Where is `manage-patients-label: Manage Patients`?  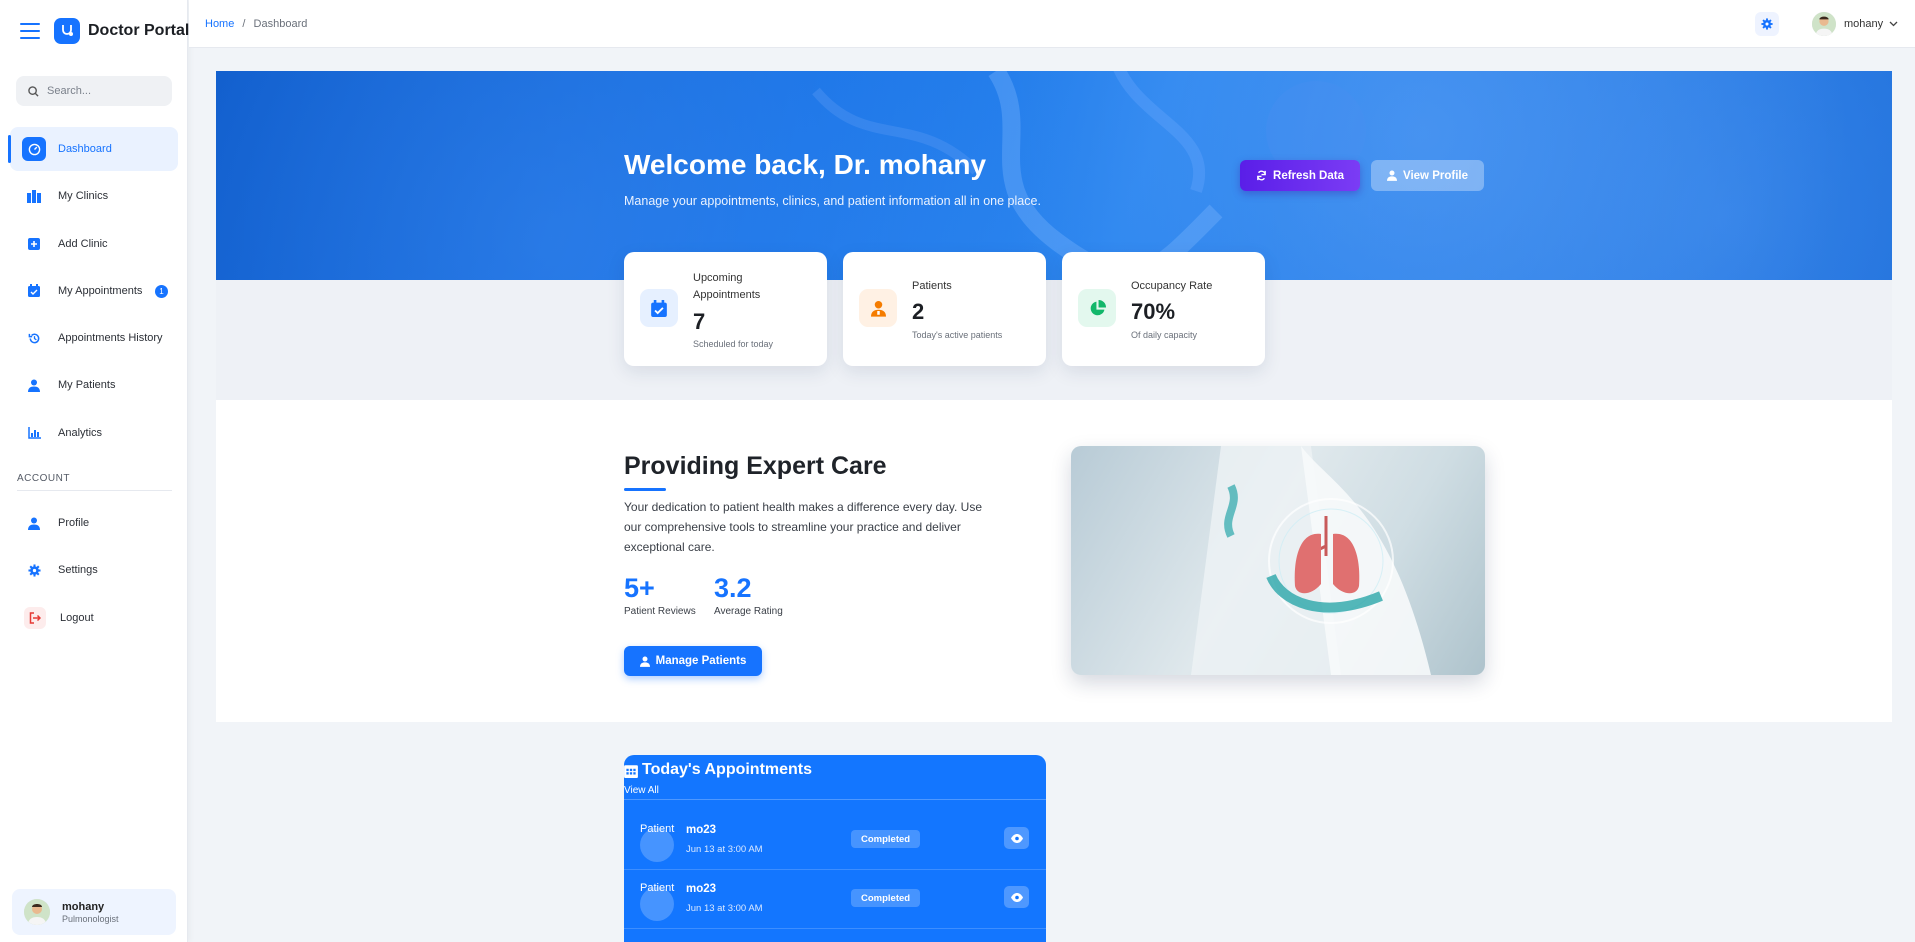
manage-patients-label: Manage Patients is located at coordinates (701, 661).